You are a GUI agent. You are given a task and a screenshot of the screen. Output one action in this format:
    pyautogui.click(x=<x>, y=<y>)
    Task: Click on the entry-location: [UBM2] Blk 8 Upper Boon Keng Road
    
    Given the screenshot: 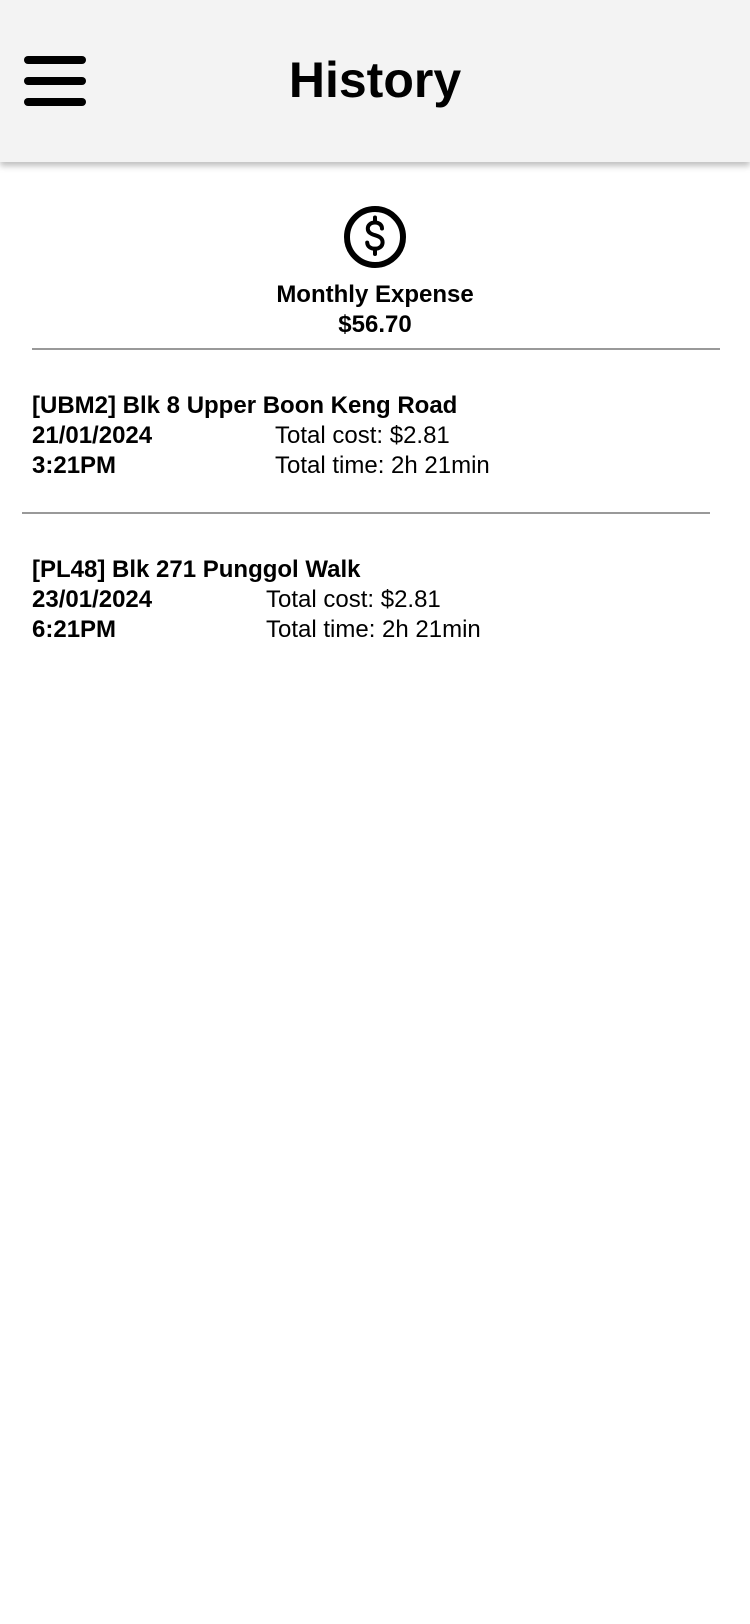 What is the action you would take?
    pyautogui.click(x=245, y=405)
    